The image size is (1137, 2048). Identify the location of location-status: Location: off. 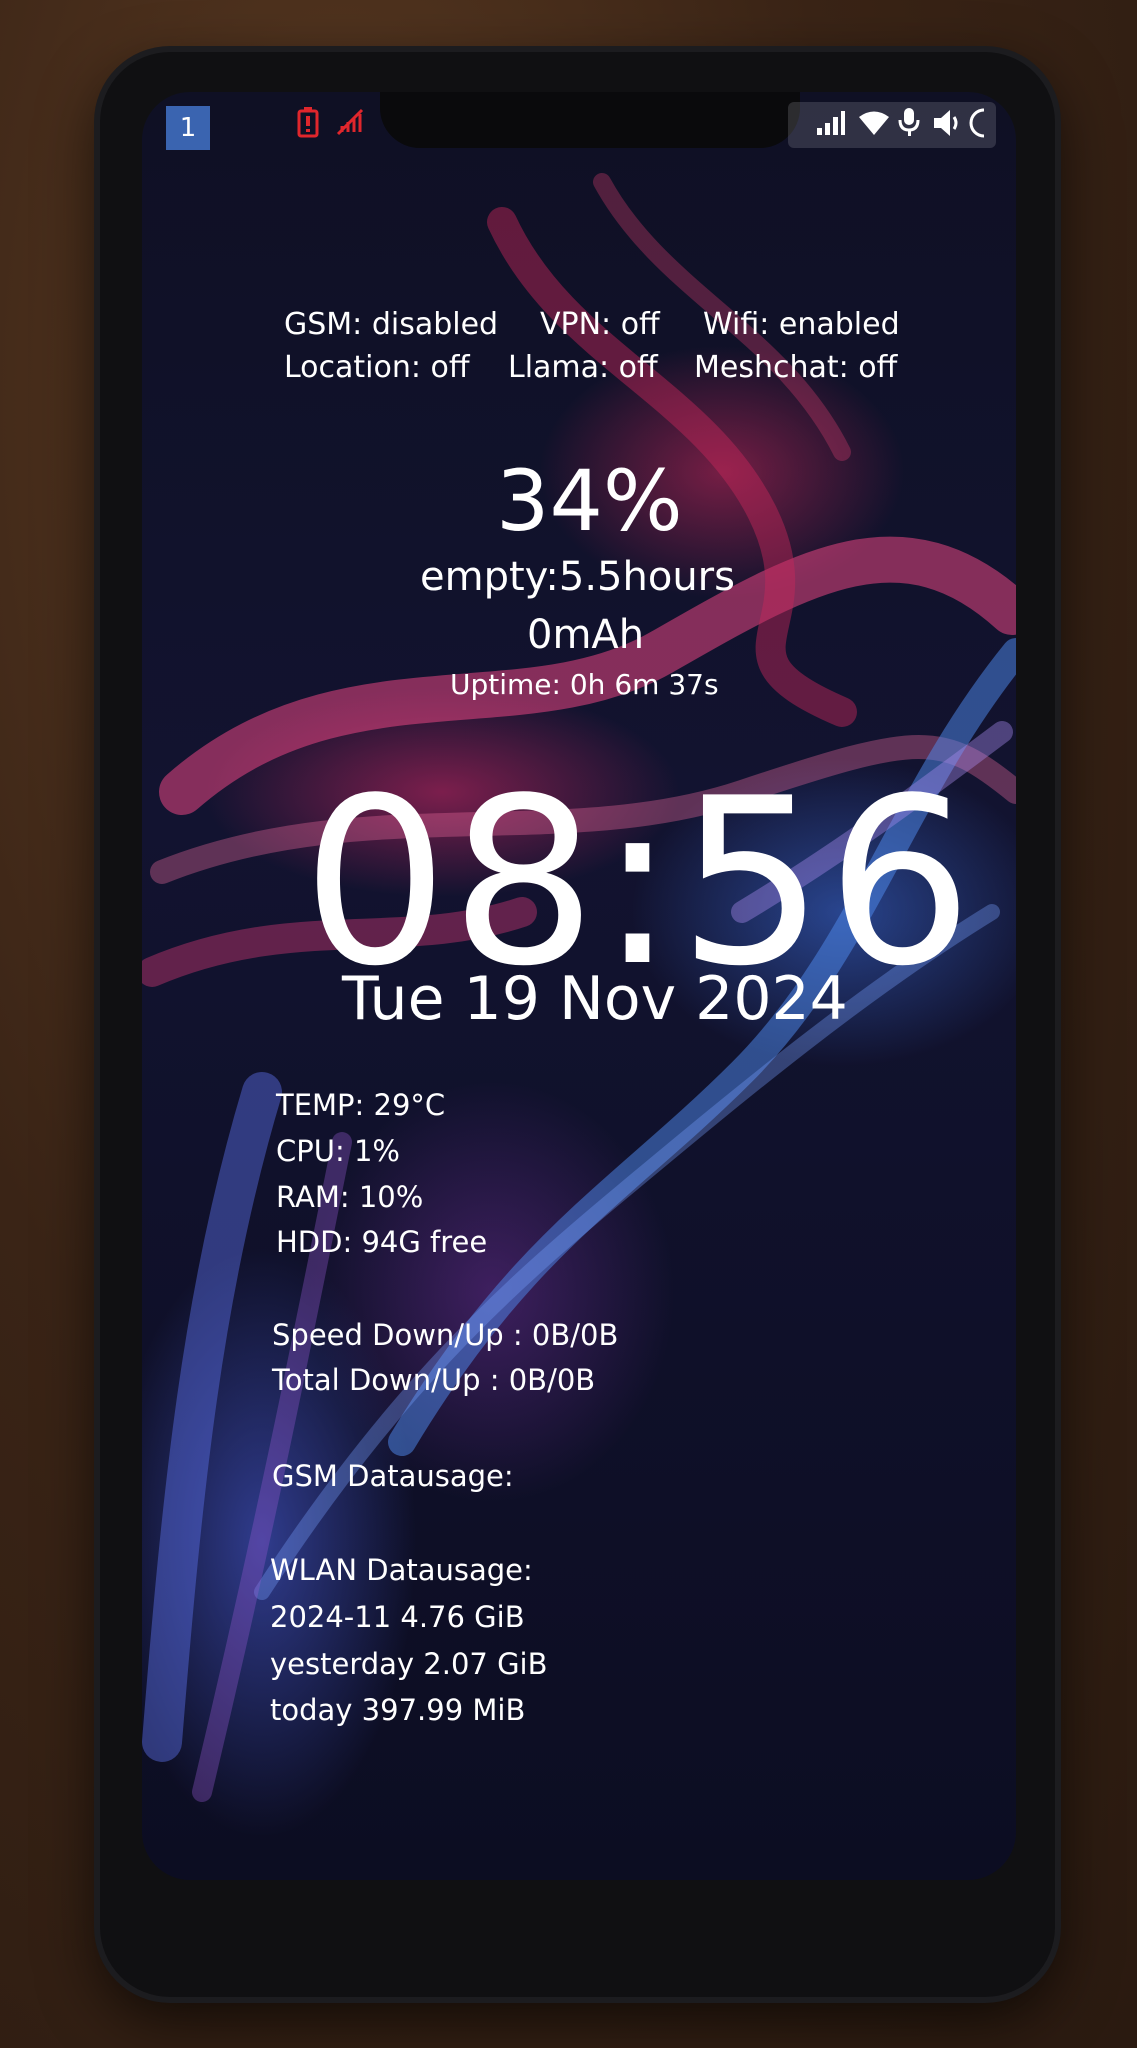
(377, 367).